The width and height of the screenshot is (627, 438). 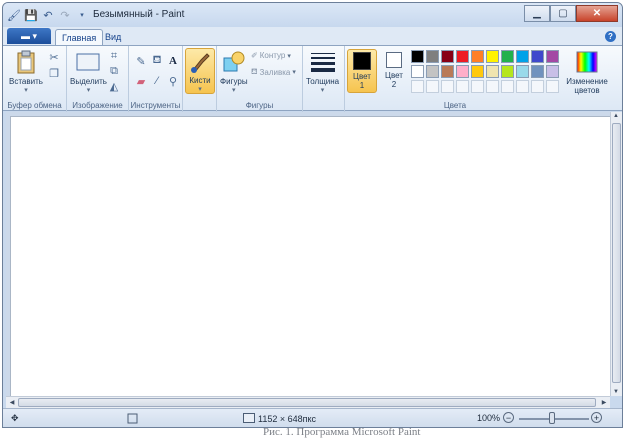 I want to click on rotate-icon: ◭, so click(x=114, y=86).